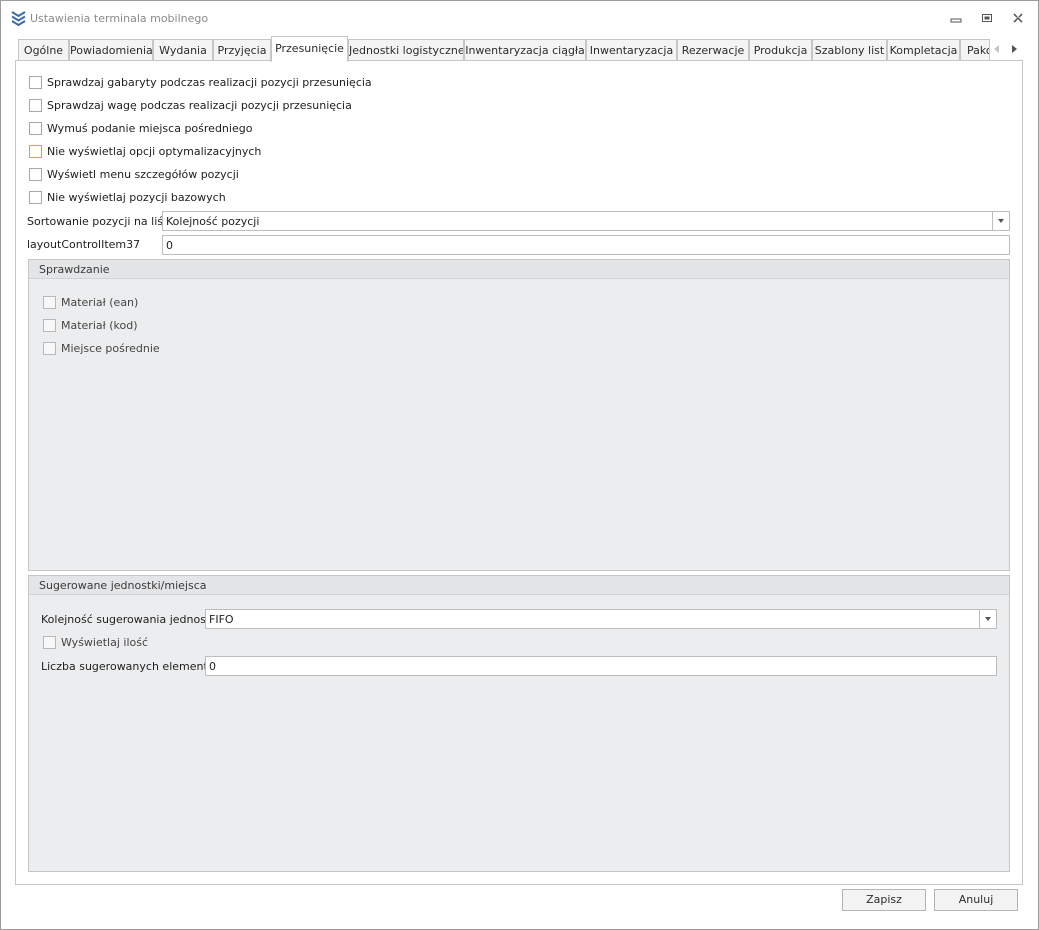 Image resolution: width=1039 pixels, height=930 pixels. Describe the element at coordinates (997, 49) in the screenshot. I see `tab-scroll-left-icon` at that location.